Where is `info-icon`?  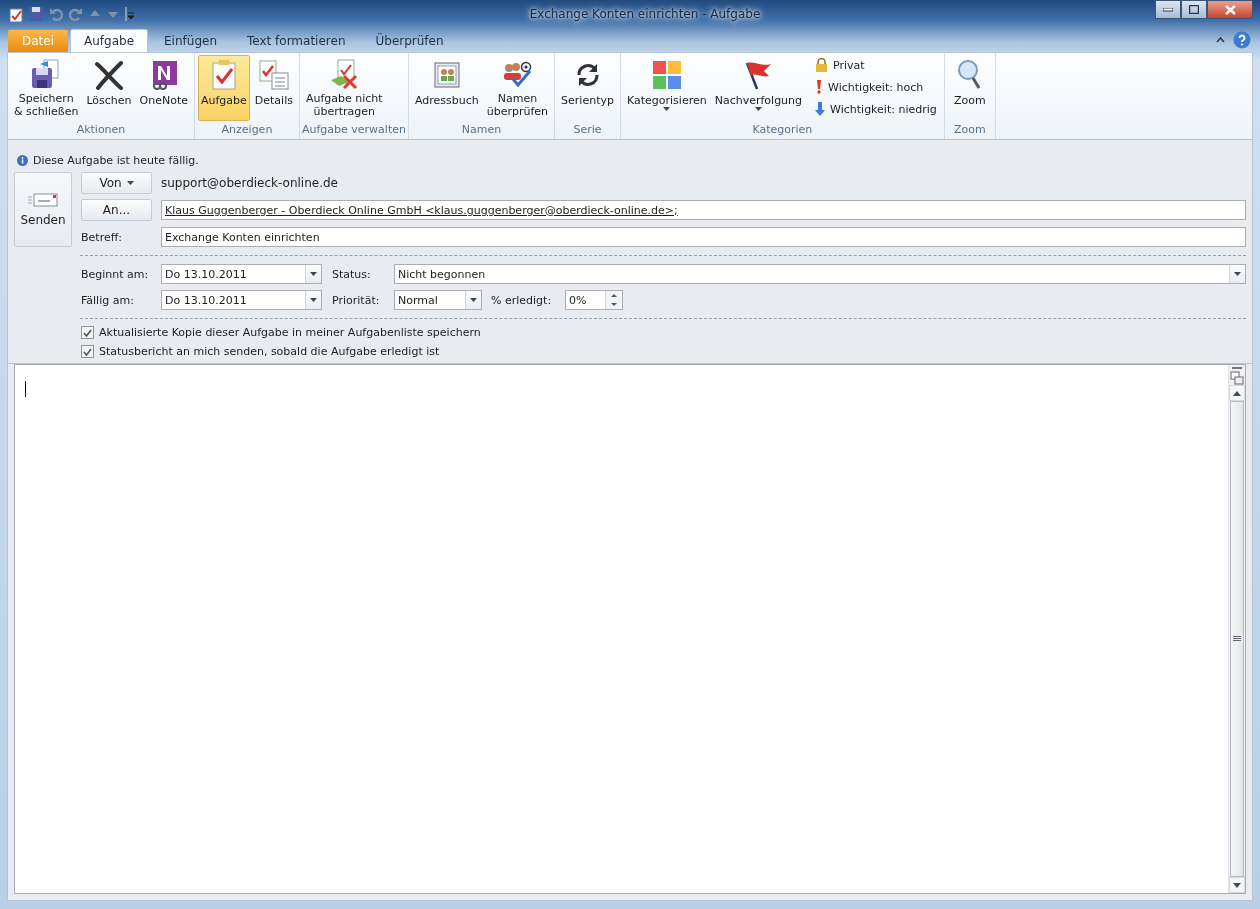 info-icon is located at coordinates (22, 160).